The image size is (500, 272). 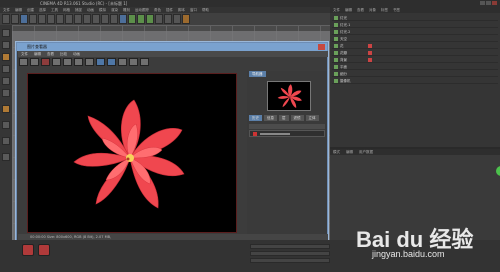 I want to click on object-label: 平面, so click(x=343, y=67).